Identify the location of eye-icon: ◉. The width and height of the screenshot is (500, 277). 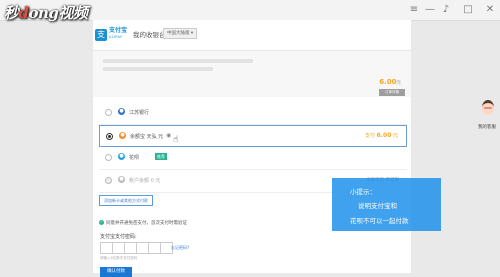
(168, 135).